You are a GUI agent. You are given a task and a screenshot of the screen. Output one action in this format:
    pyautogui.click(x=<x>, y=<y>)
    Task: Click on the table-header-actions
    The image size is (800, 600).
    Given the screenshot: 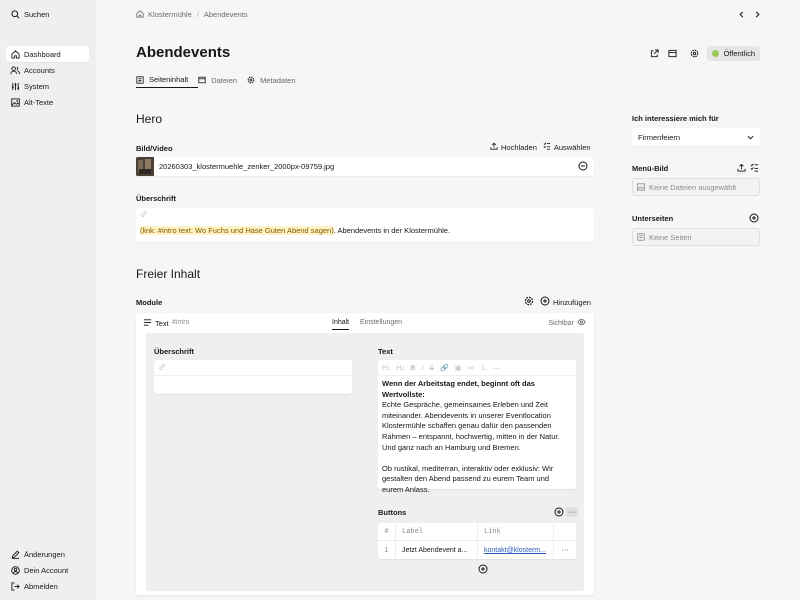 What is the action you would take?
    pyautogui.click(x=565, y=531)
    